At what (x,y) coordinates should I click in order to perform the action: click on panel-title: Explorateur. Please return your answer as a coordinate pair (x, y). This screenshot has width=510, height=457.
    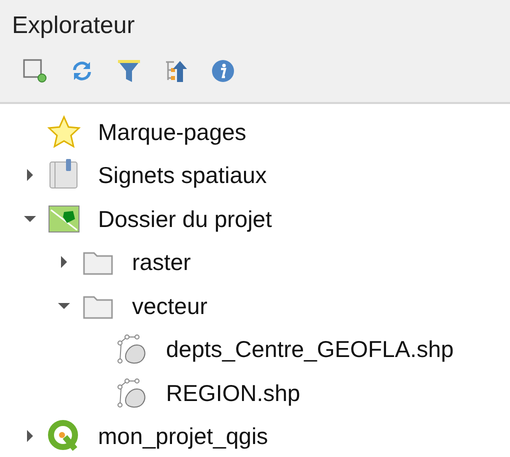
    Looking at the image, I should click on (74, 26).